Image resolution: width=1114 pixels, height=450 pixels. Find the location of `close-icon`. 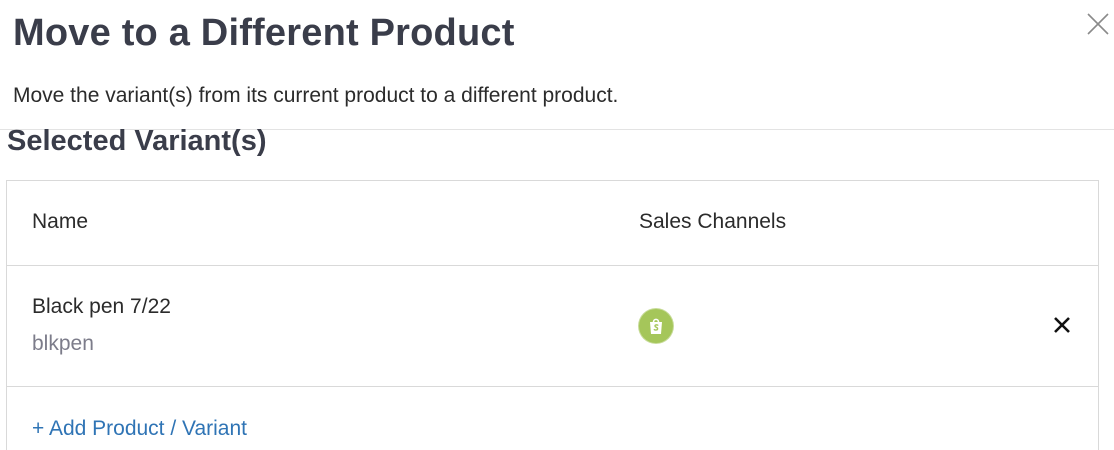

close-icon is located at coordinates (1098, 24).